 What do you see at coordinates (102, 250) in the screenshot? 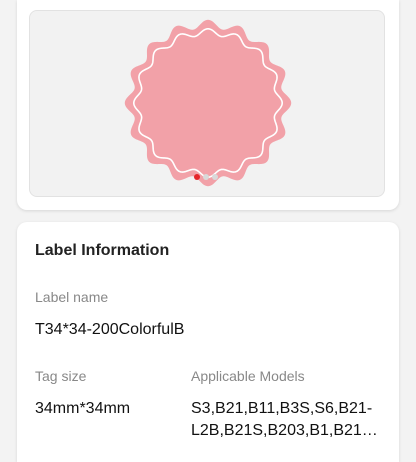
I see `section-title: Label Information` at bounding box center [102, 250].